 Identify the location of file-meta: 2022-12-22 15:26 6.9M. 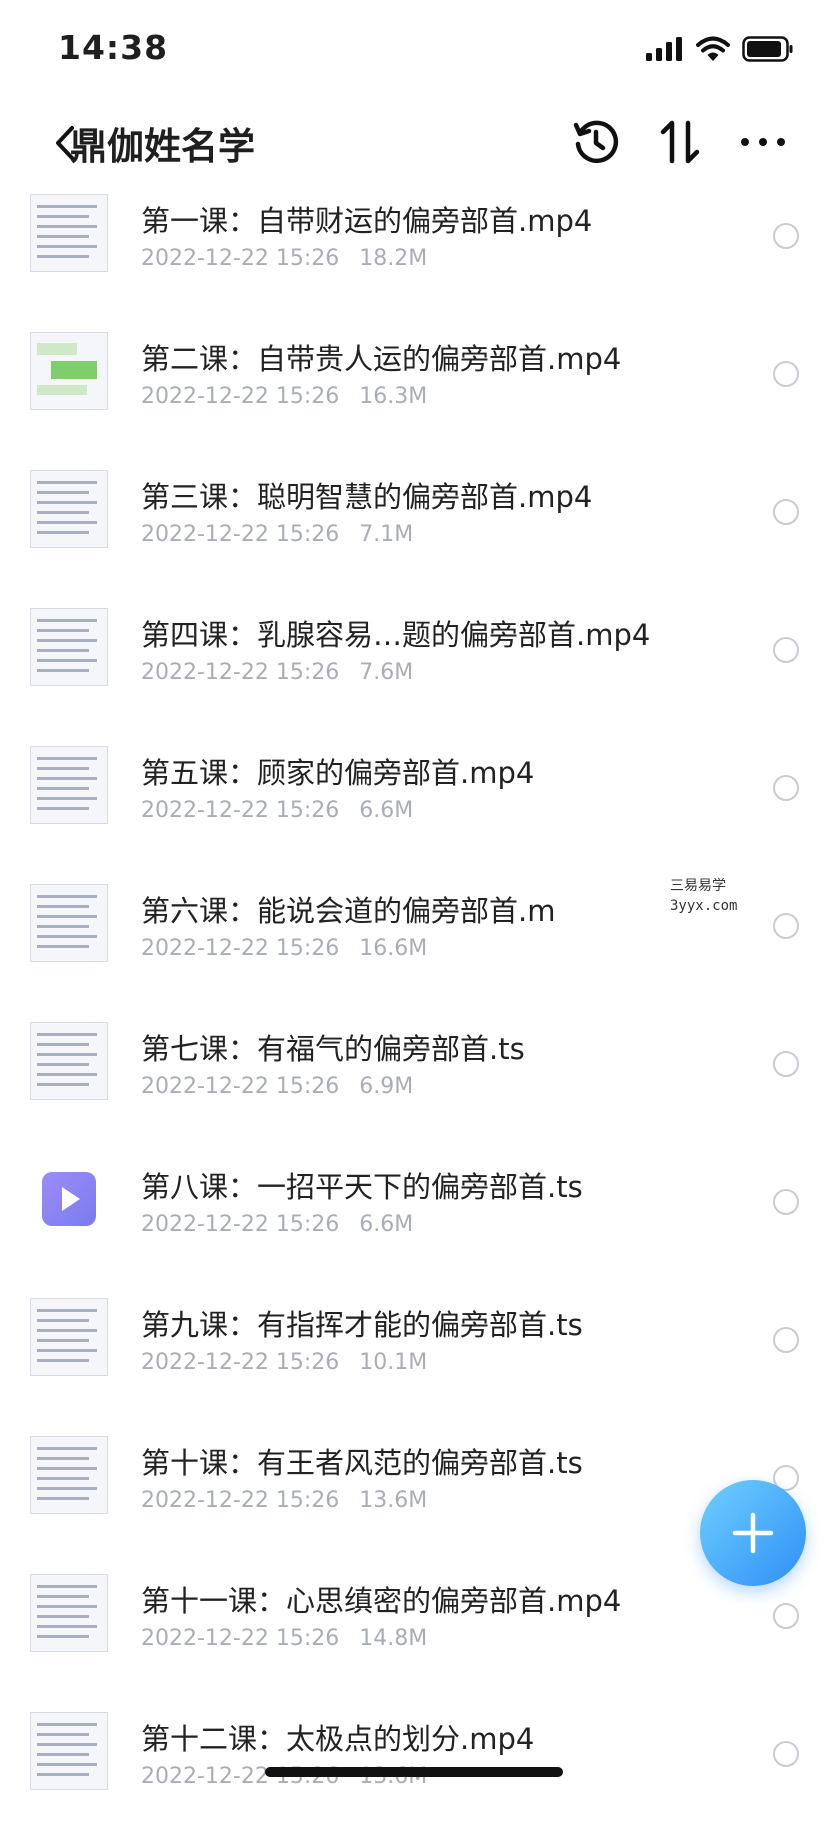
(277, 1086).